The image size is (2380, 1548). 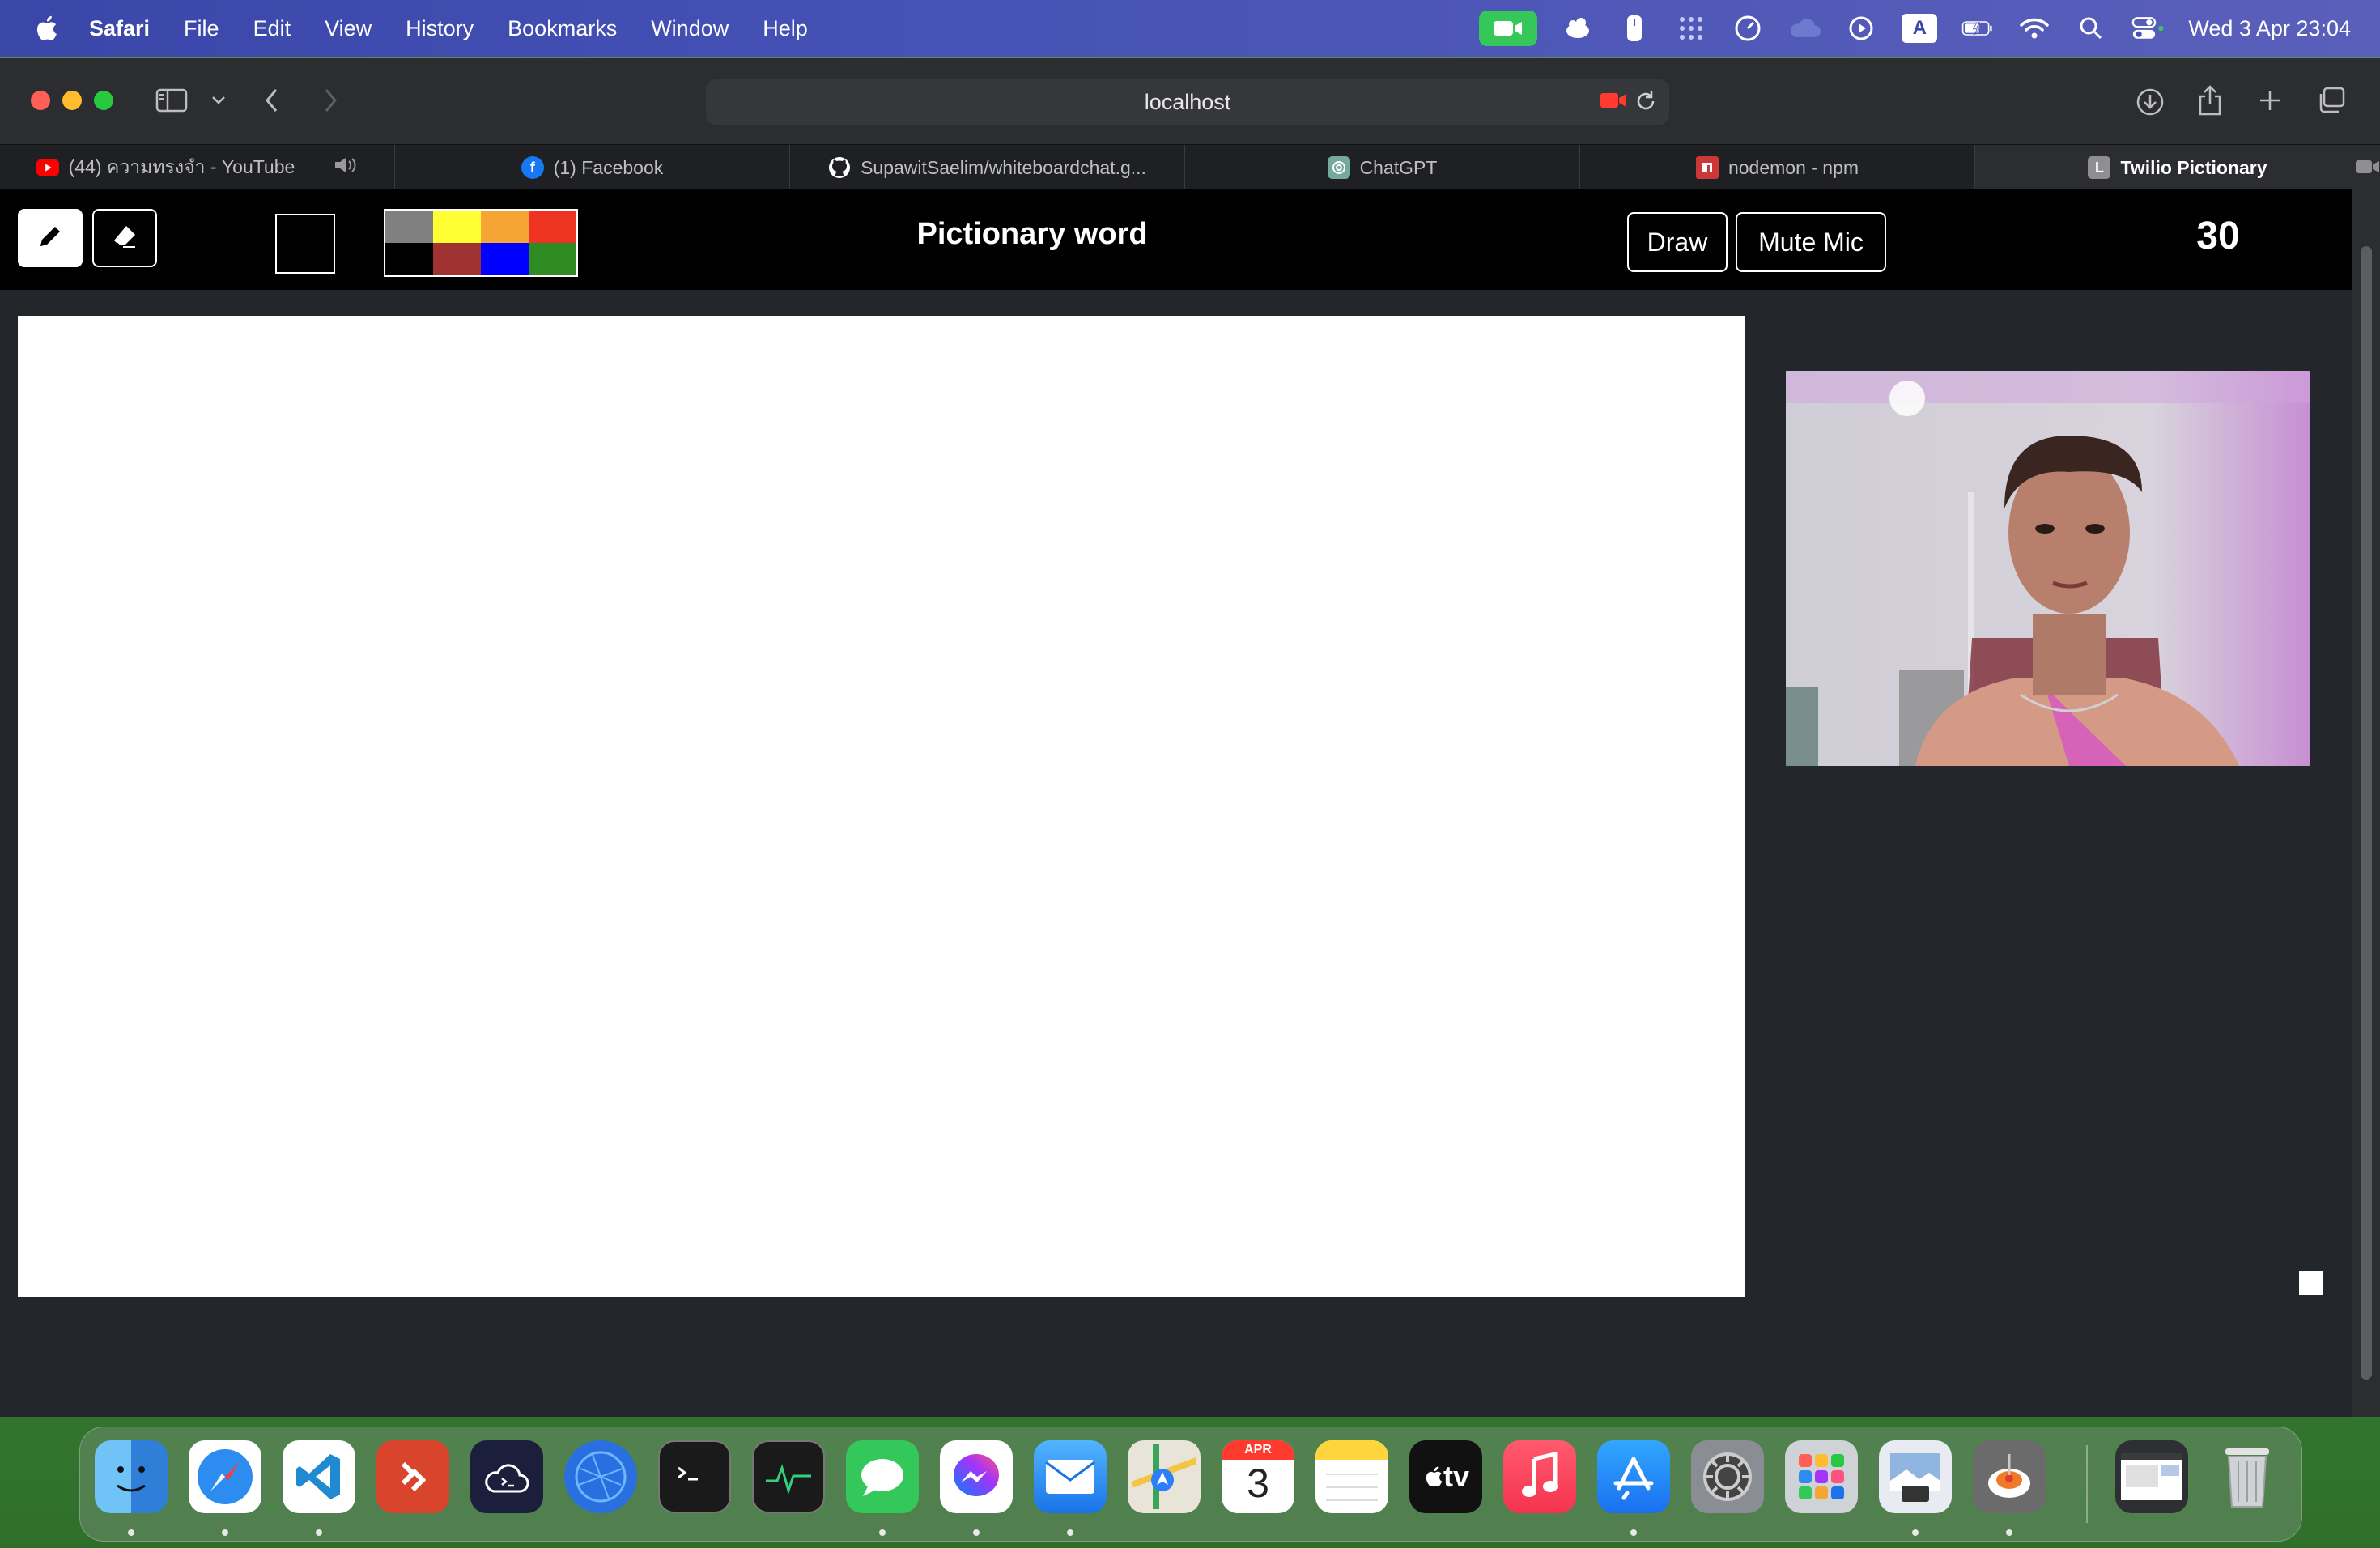 I want to click on tab-title: nodemon - npm, so click(x=1793, y=167).